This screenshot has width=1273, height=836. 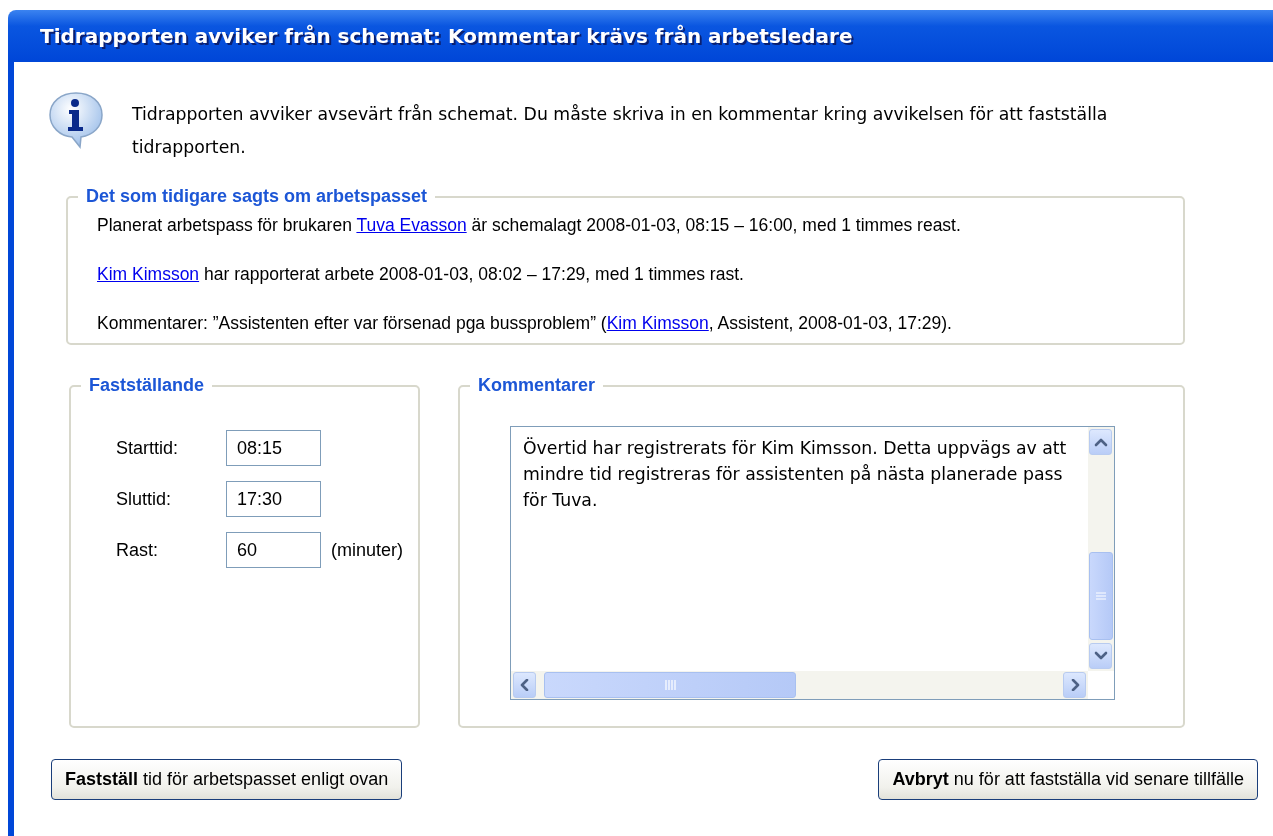 I want to click on field-label: Sluttid:, so click(x=144, y=499).